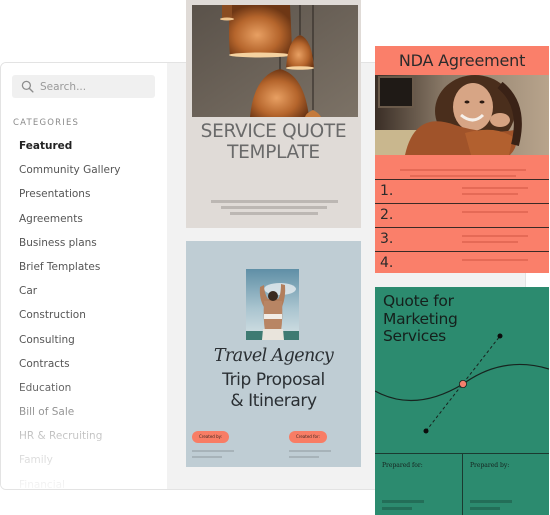 Image resolution: width=550 pixels, height=515 pixels. What do you see at coordinates (90, 86) in the screenshot?
I see `search-input` at bounding box center [90, 86].